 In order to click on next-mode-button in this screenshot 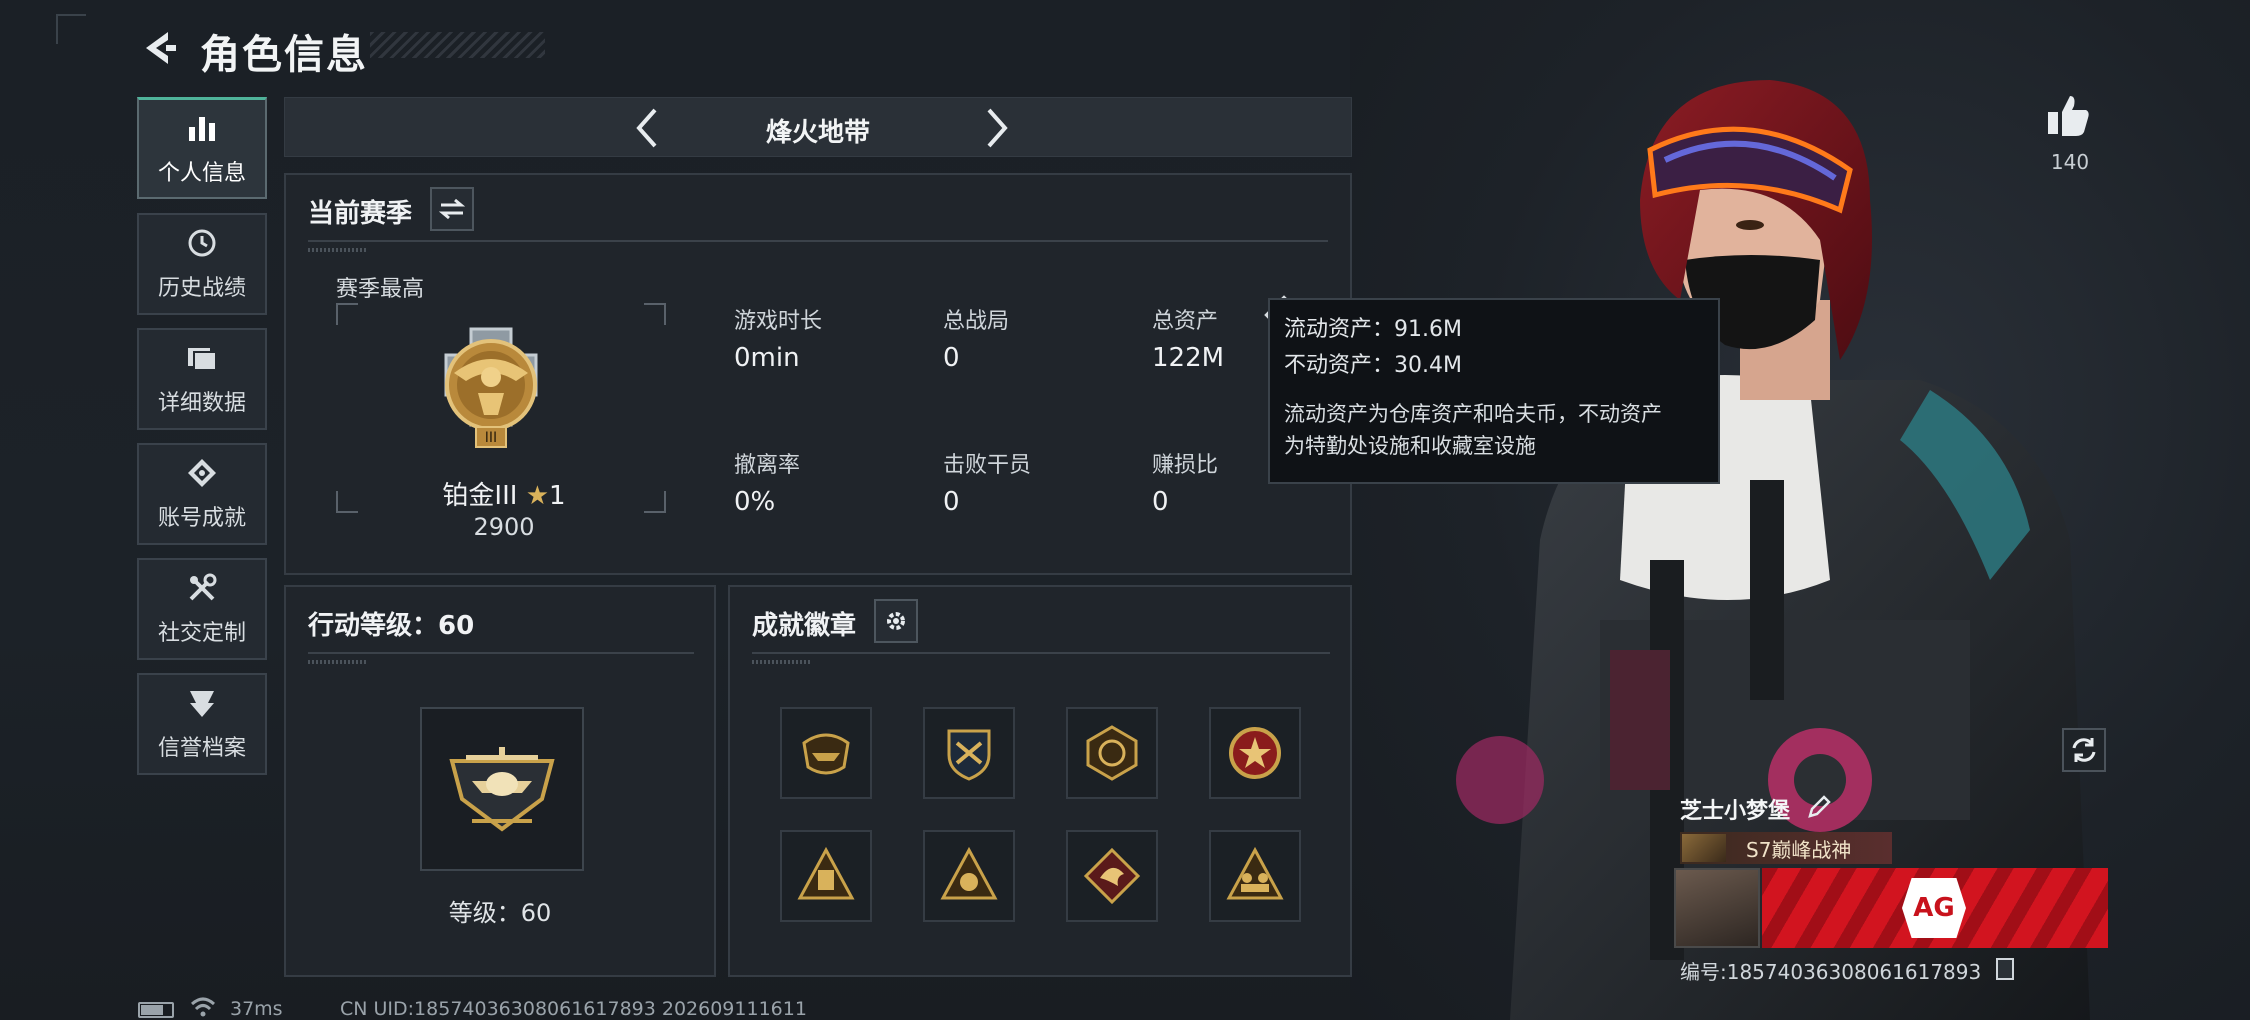, I will do `click(997, 128)`.